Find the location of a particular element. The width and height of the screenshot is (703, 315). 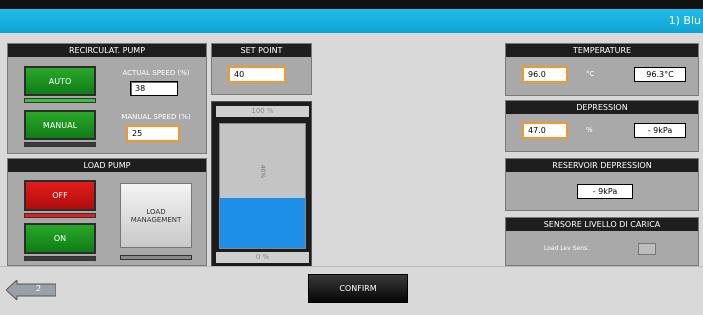

set-point-panel: SET POINT 40 is located at coordinates (261, 69).